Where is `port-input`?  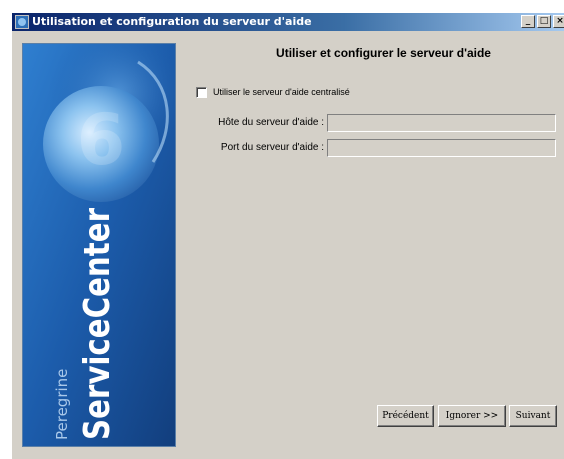
port-input is located at coordinates (441, 148).